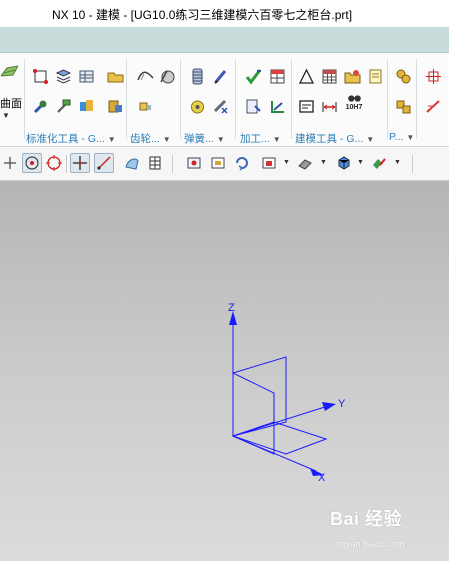 This screenshot has width=449, height=561. Describe the element at coordinates (40, 106) in the screenshot. I see `blue-tool-icon` at that location.